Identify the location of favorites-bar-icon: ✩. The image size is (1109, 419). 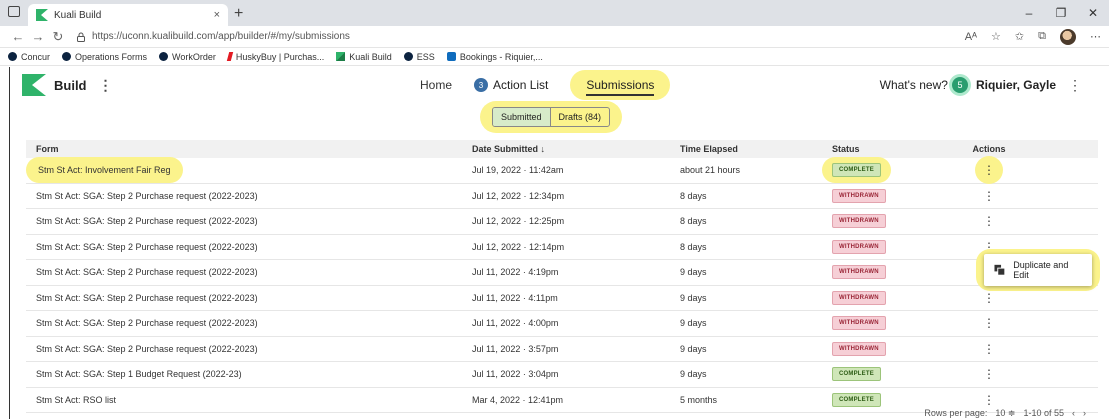
(1019, 36).